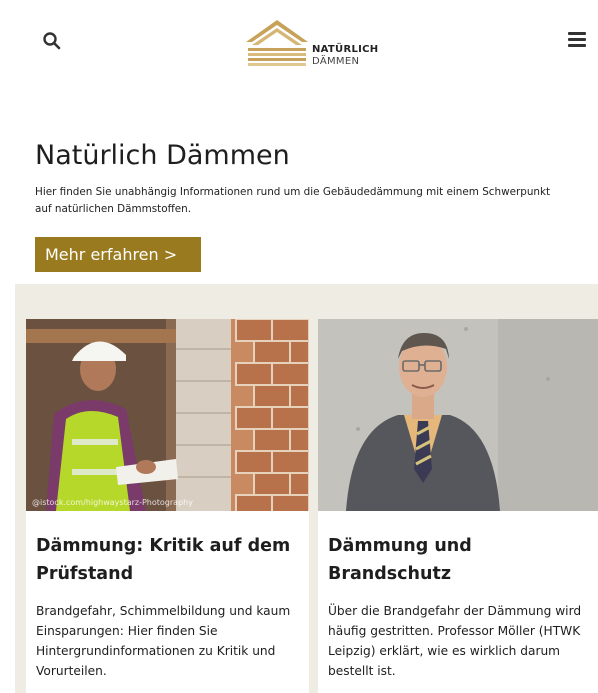 Image resolution: width=598 pixels, height=693 pixels. I want to click on site-logo: NATÜRLICH DÄMMEN, so click(324, 45).